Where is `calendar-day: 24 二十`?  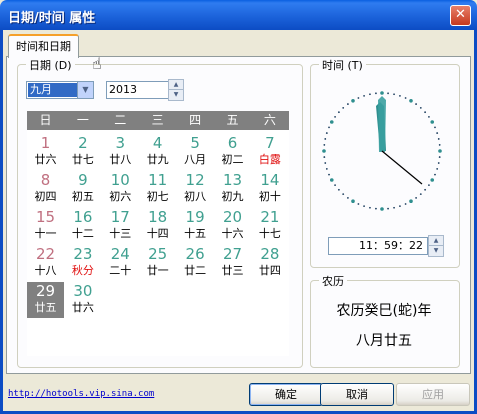 calendar-day: 24 二十 is located at coordinates (120, 263).